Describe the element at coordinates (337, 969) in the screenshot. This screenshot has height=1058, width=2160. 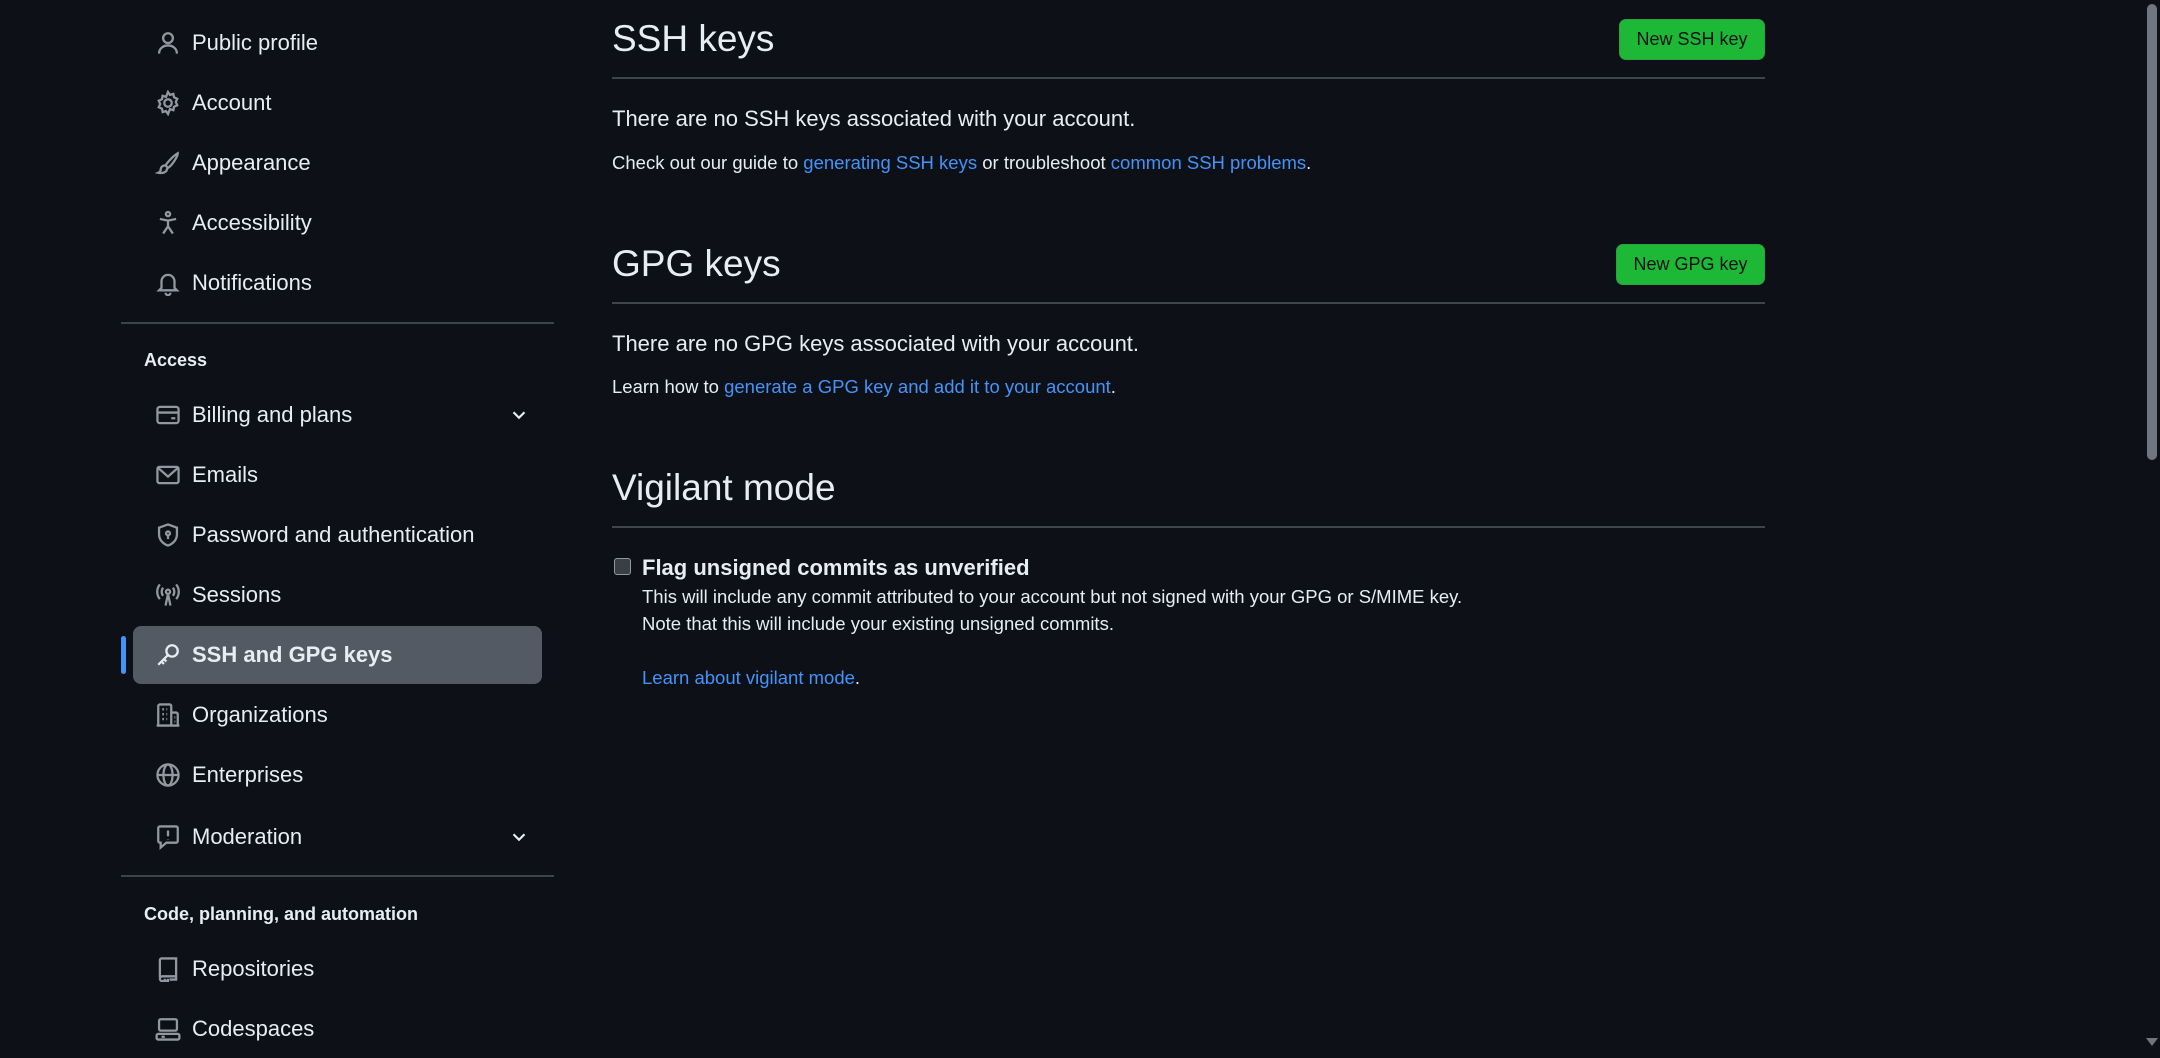
I see `sidebar-item-repositories: Repositories` at that location.